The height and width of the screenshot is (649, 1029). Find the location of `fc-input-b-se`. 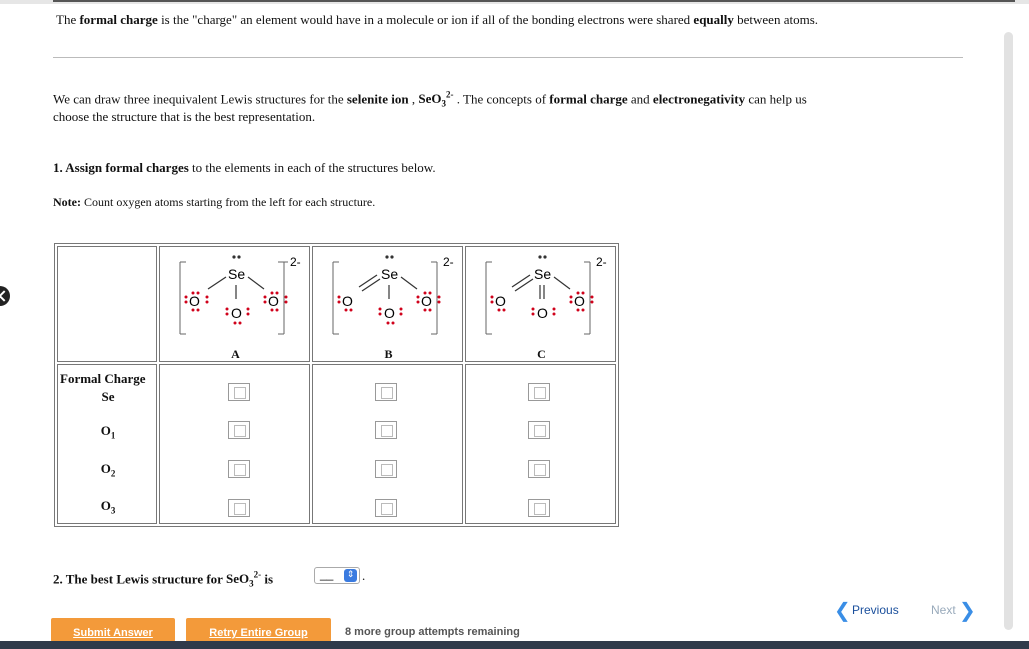

fc-input-b-se is located at coordinates (386, 392).